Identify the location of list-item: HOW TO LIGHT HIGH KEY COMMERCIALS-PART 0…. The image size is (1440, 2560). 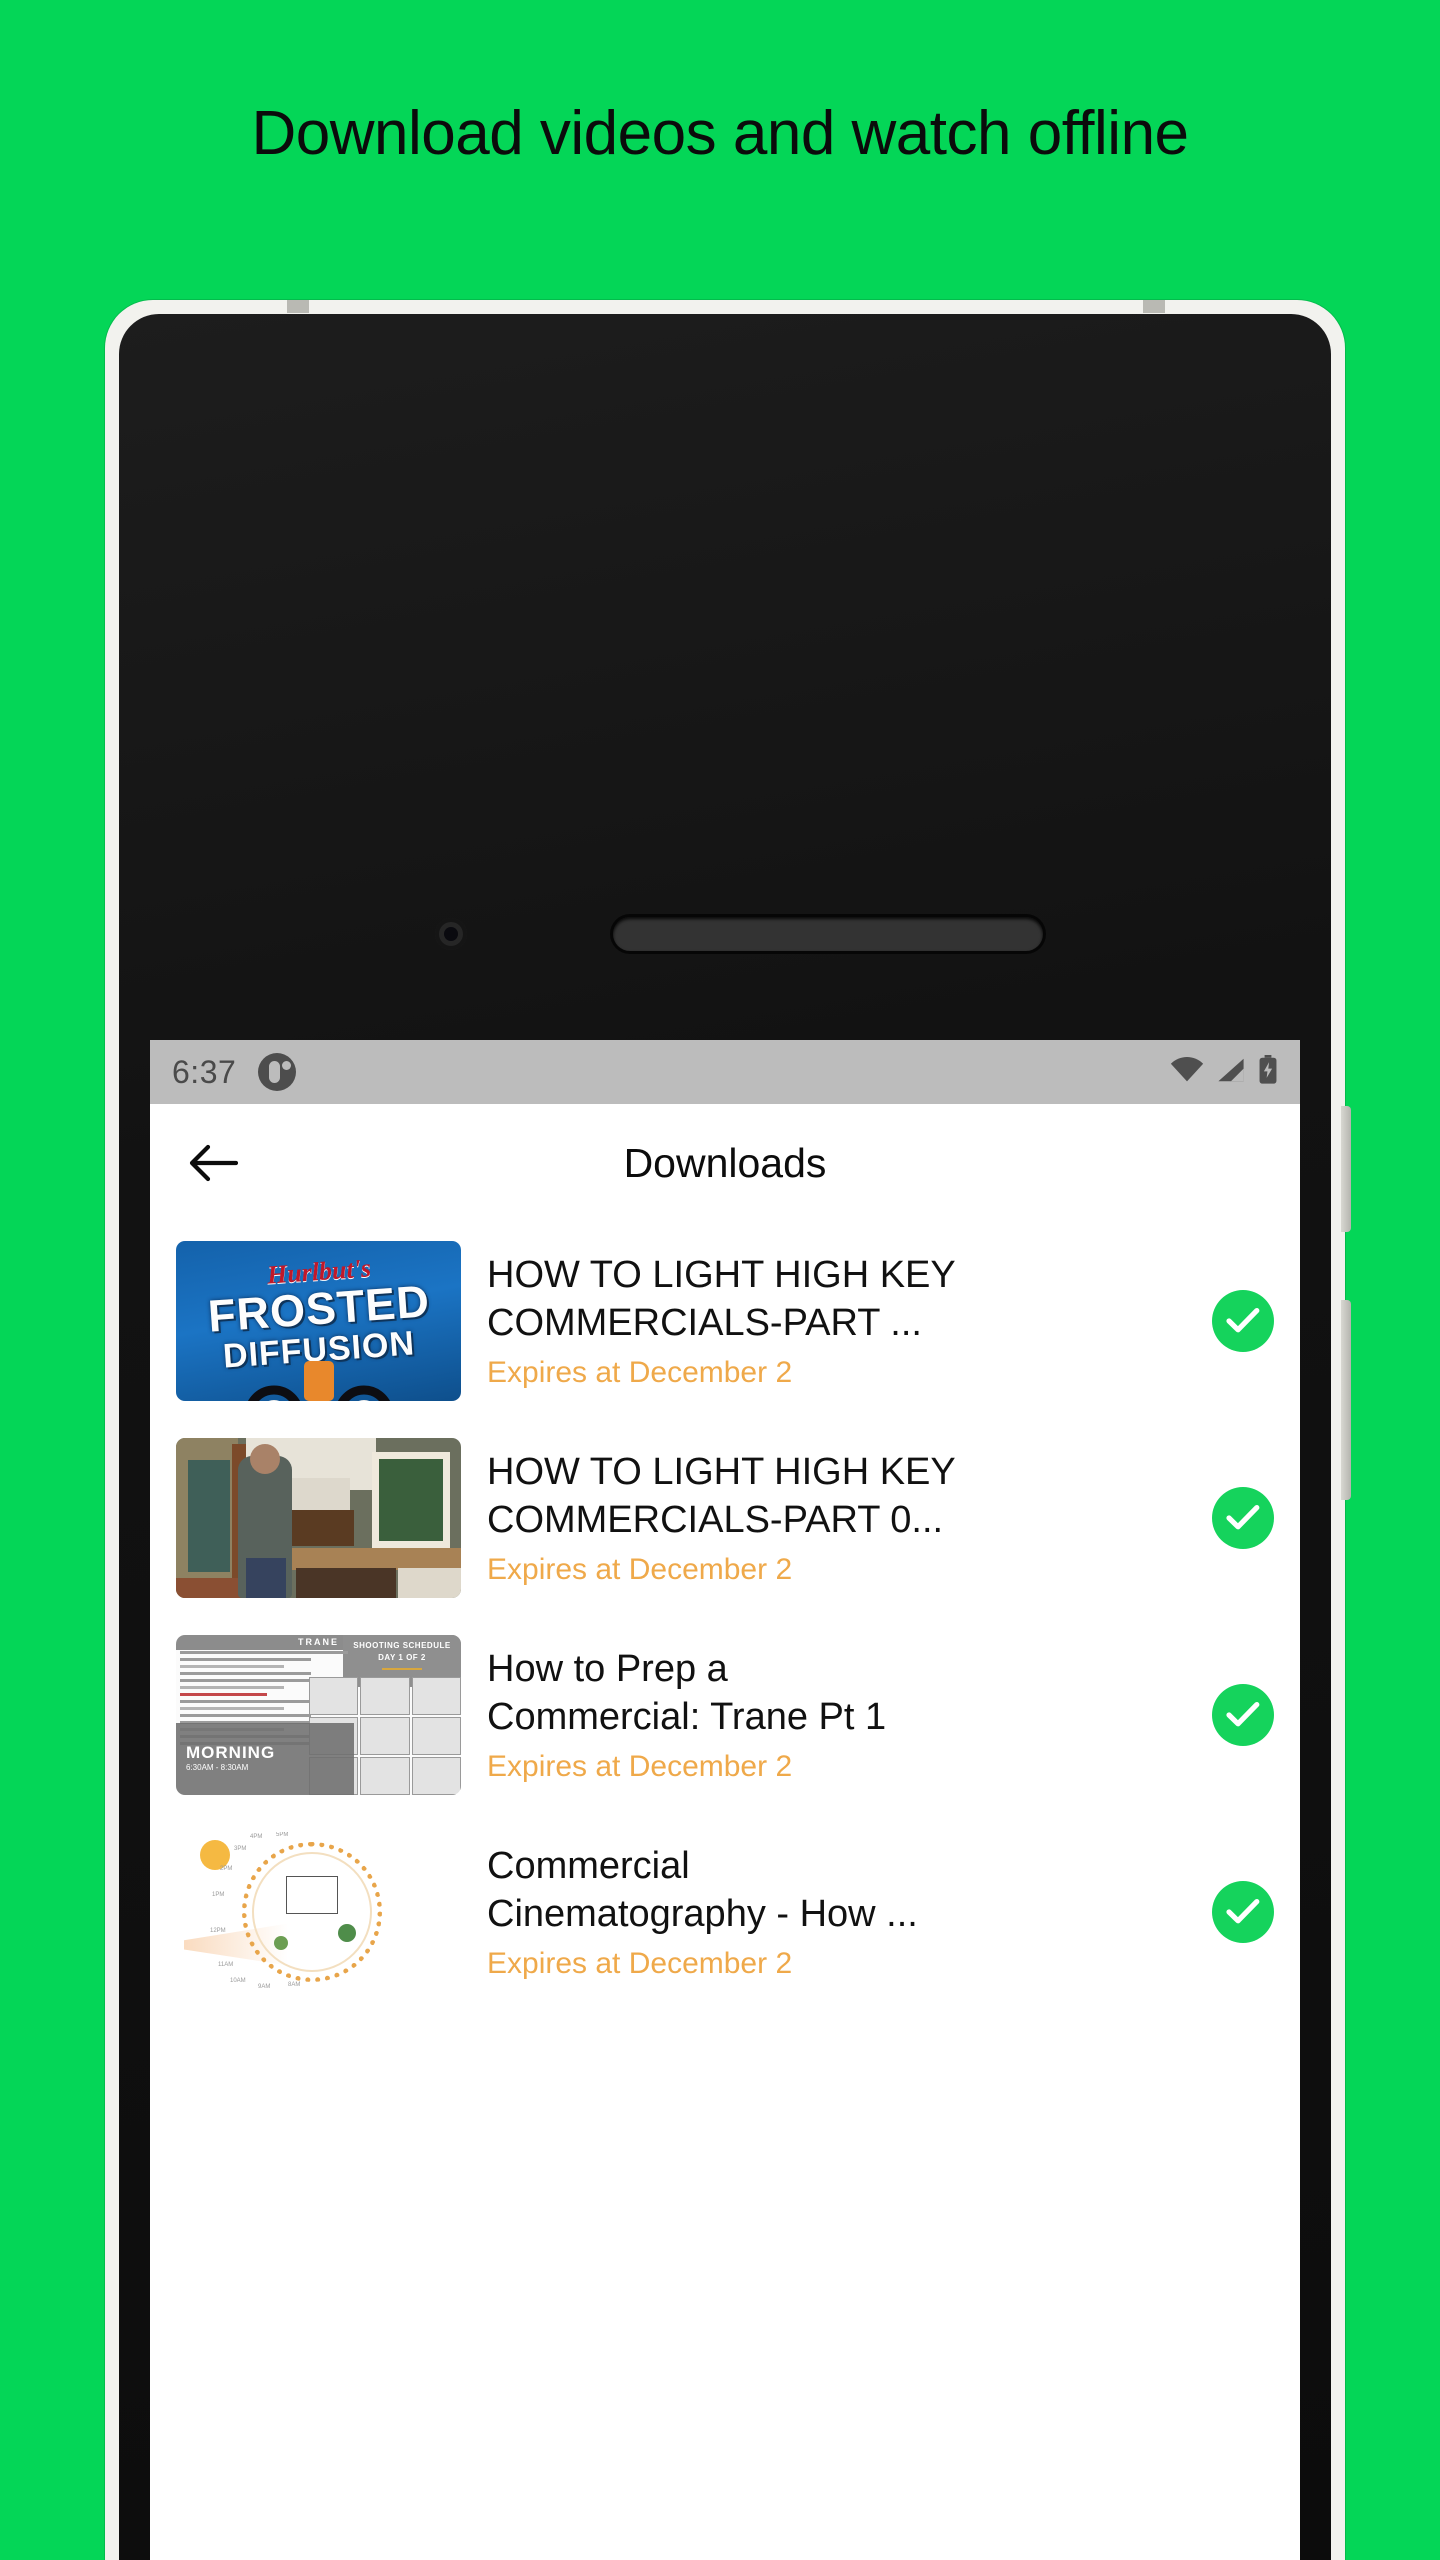
(725, 1517).